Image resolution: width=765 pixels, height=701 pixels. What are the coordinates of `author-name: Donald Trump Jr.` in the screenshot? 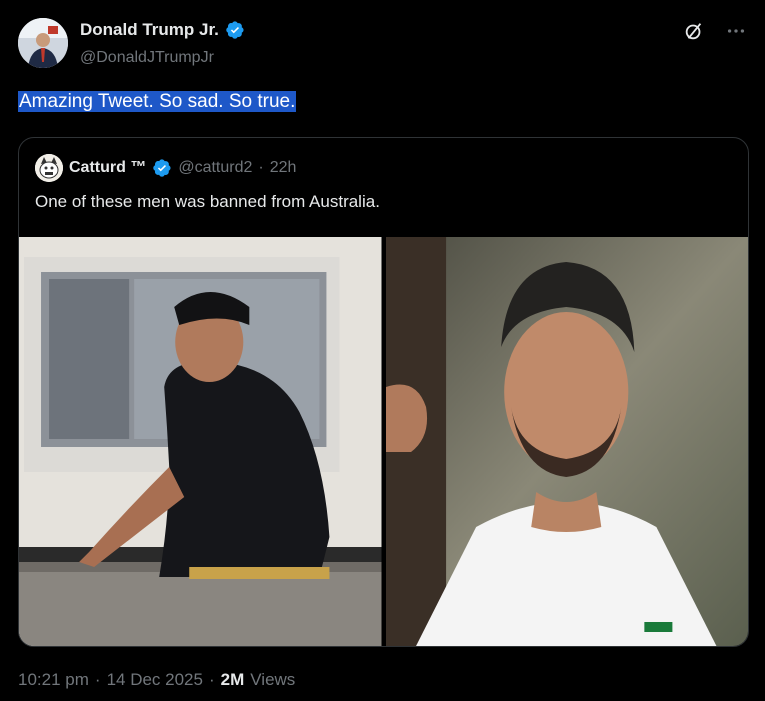 It's located at (149, 30).